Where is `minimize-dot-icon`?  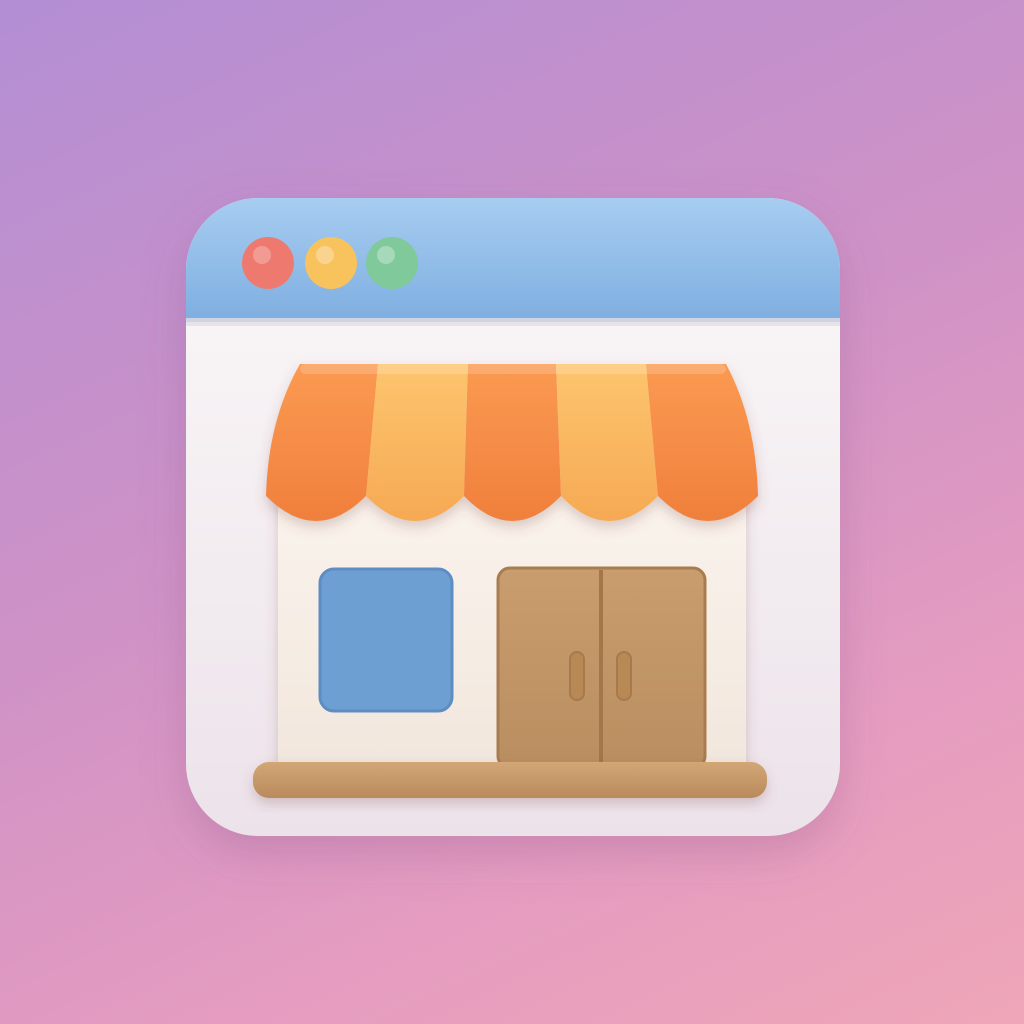 minimize-dot-icon is located at coordinates (331, 263).